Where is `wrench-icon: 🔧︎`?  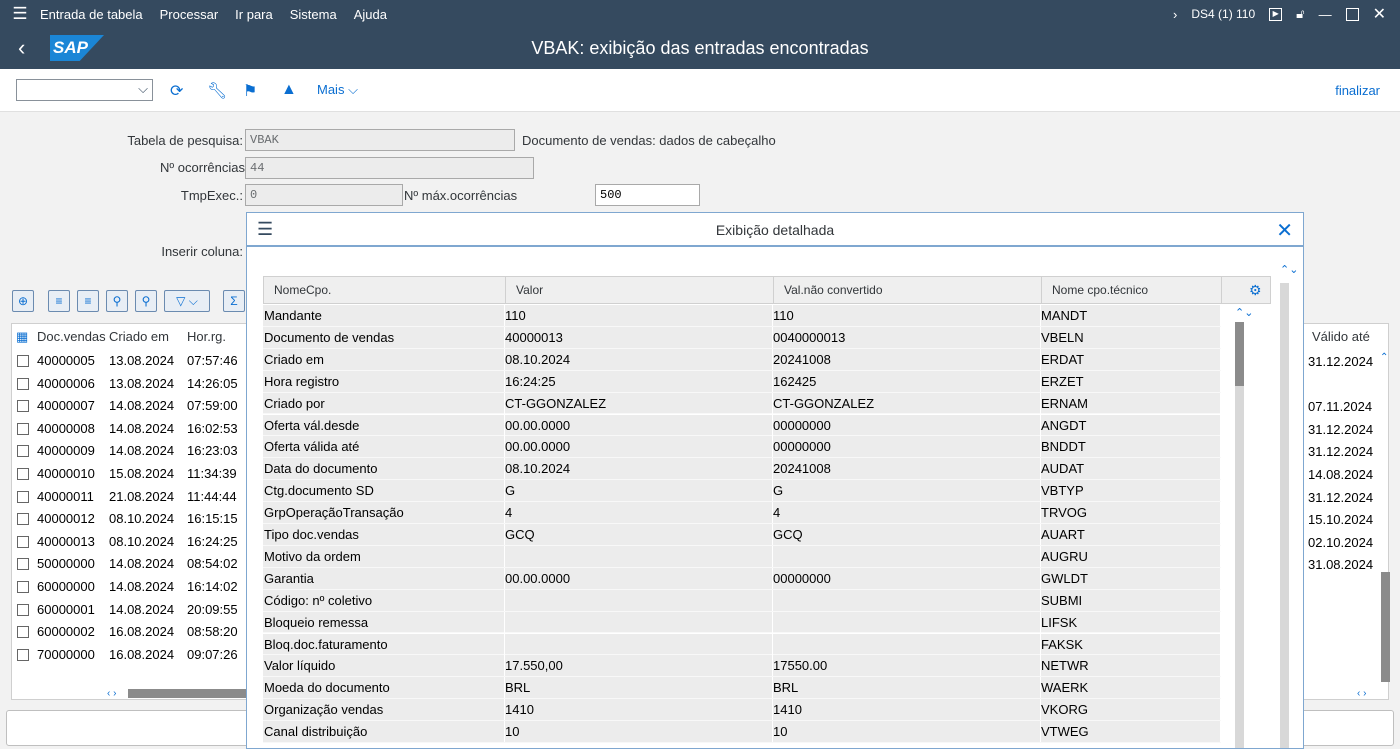 wrench-icon: 🔧︎ is located at coordinates (217, 91).